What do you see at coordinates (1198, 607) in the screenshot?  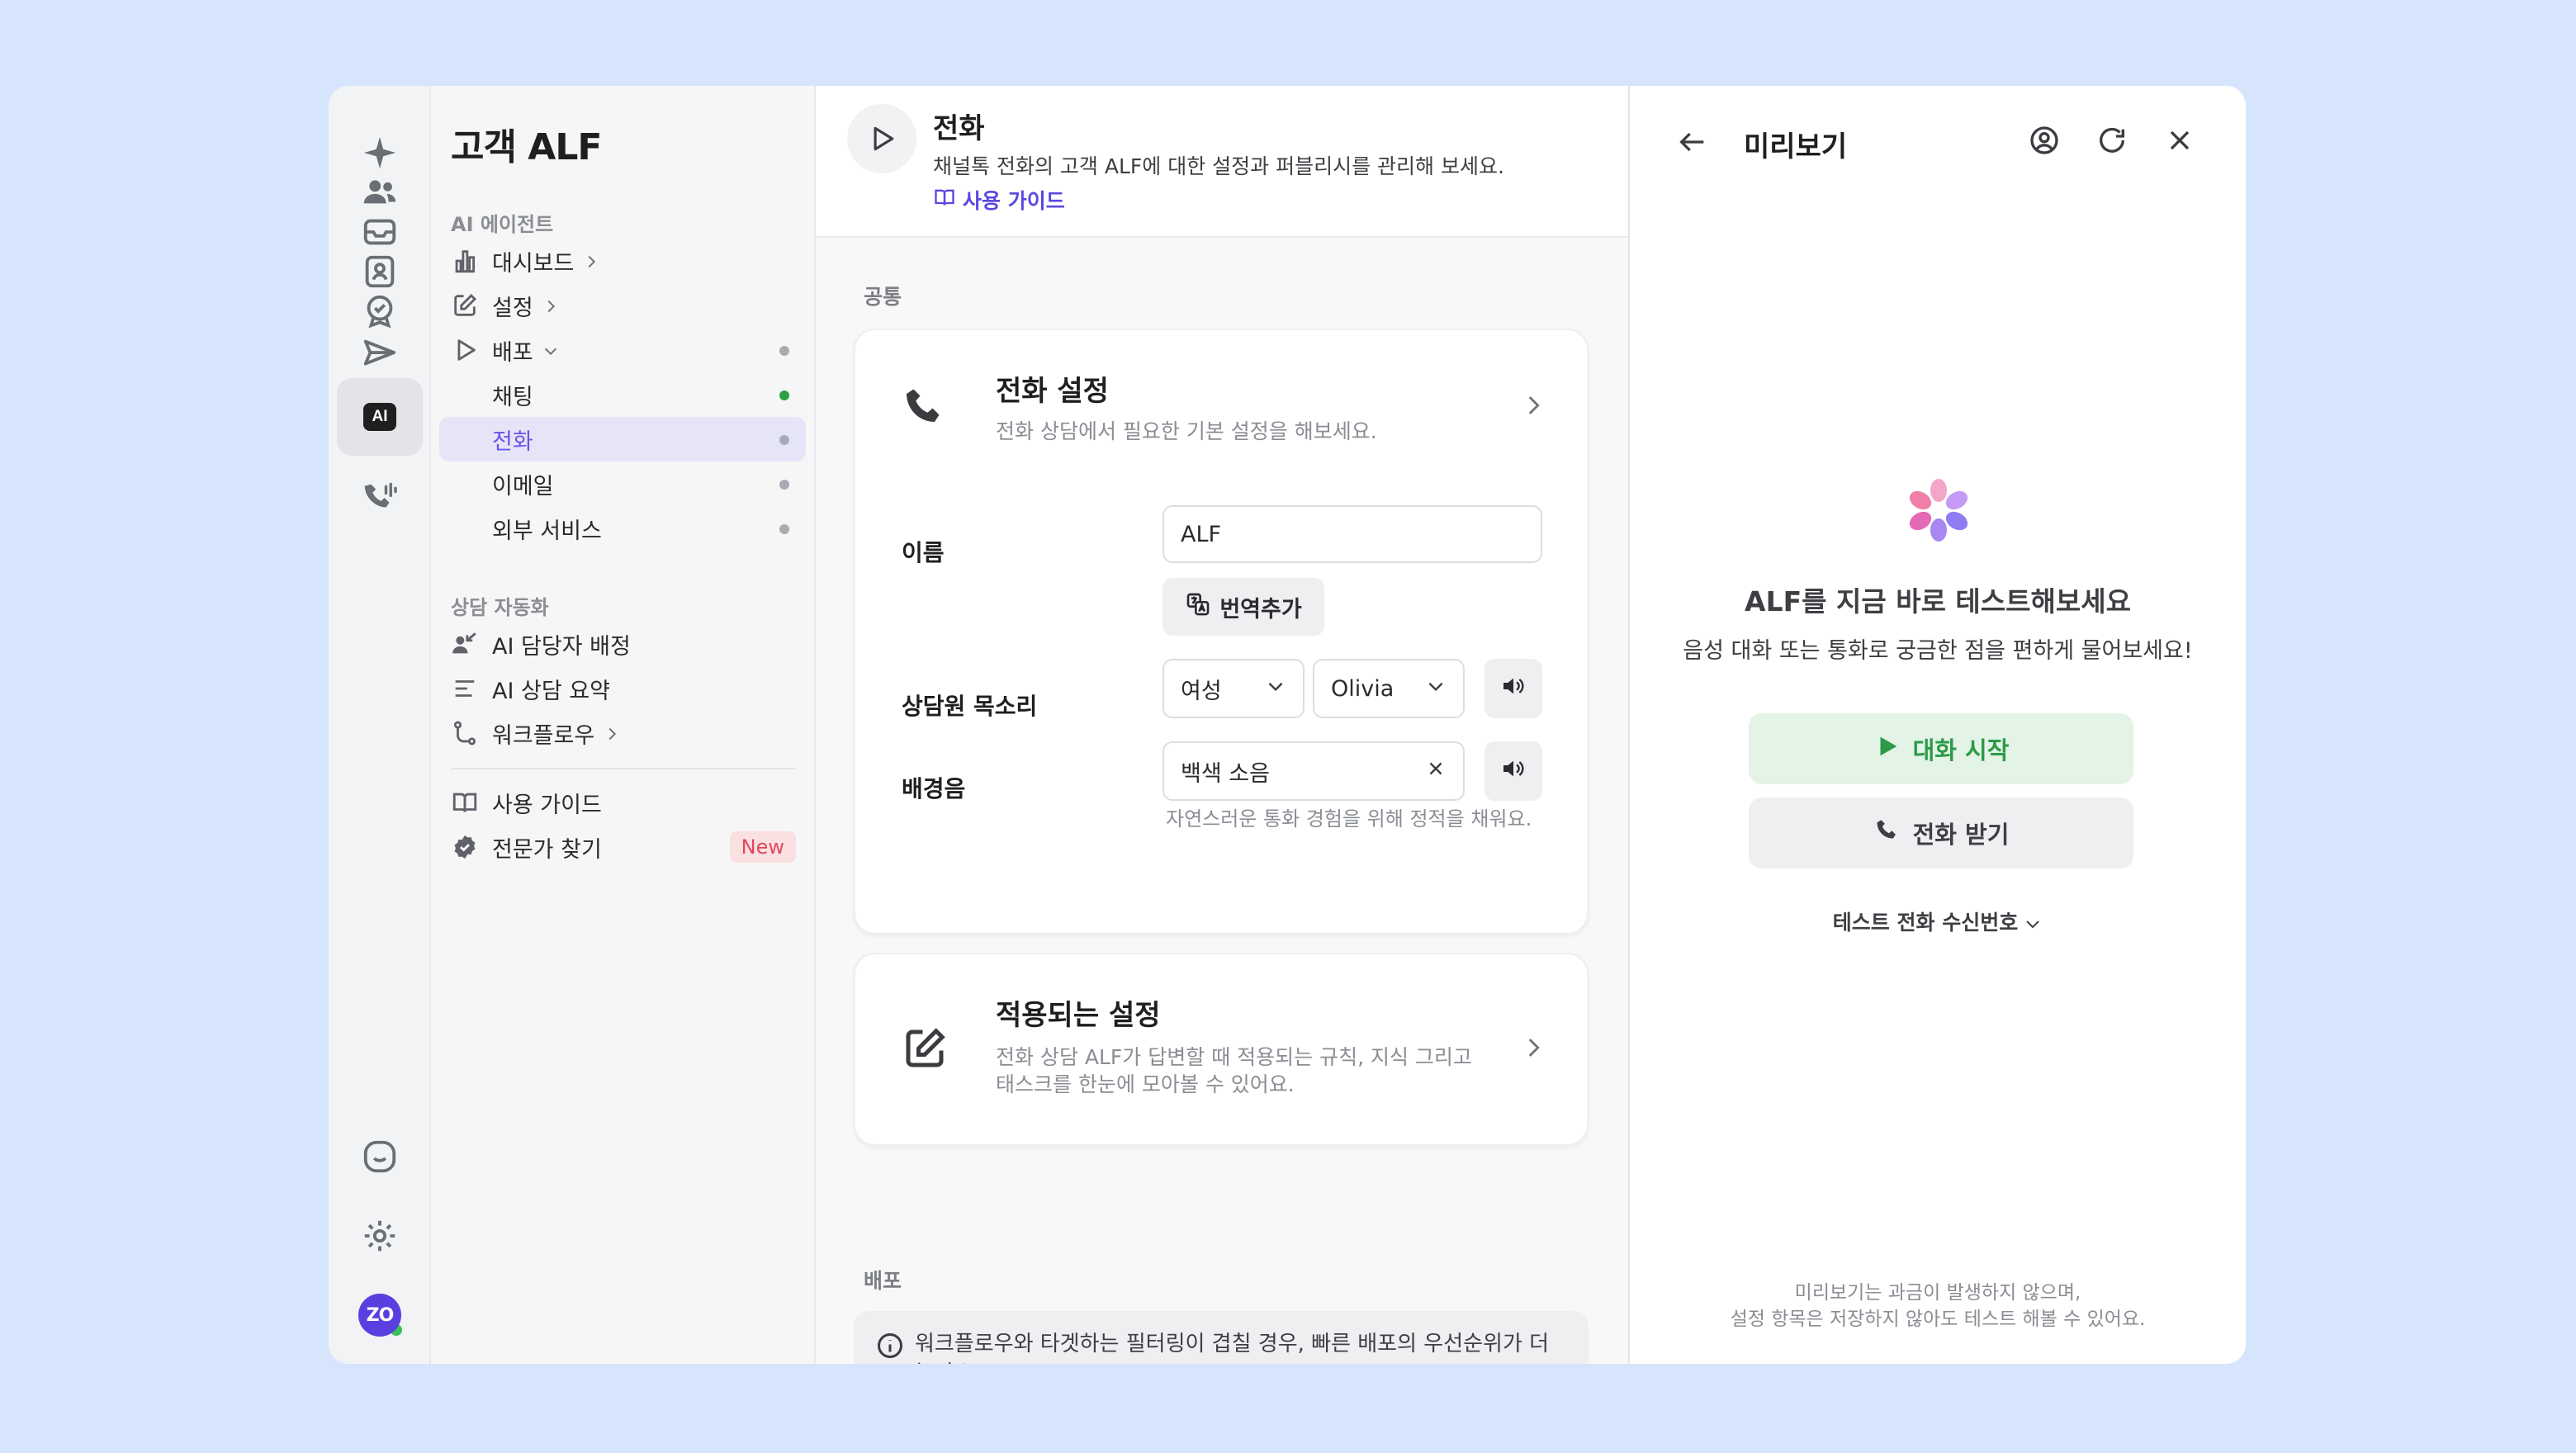 I see `translate-icon` at bounding box center [1198, 607].